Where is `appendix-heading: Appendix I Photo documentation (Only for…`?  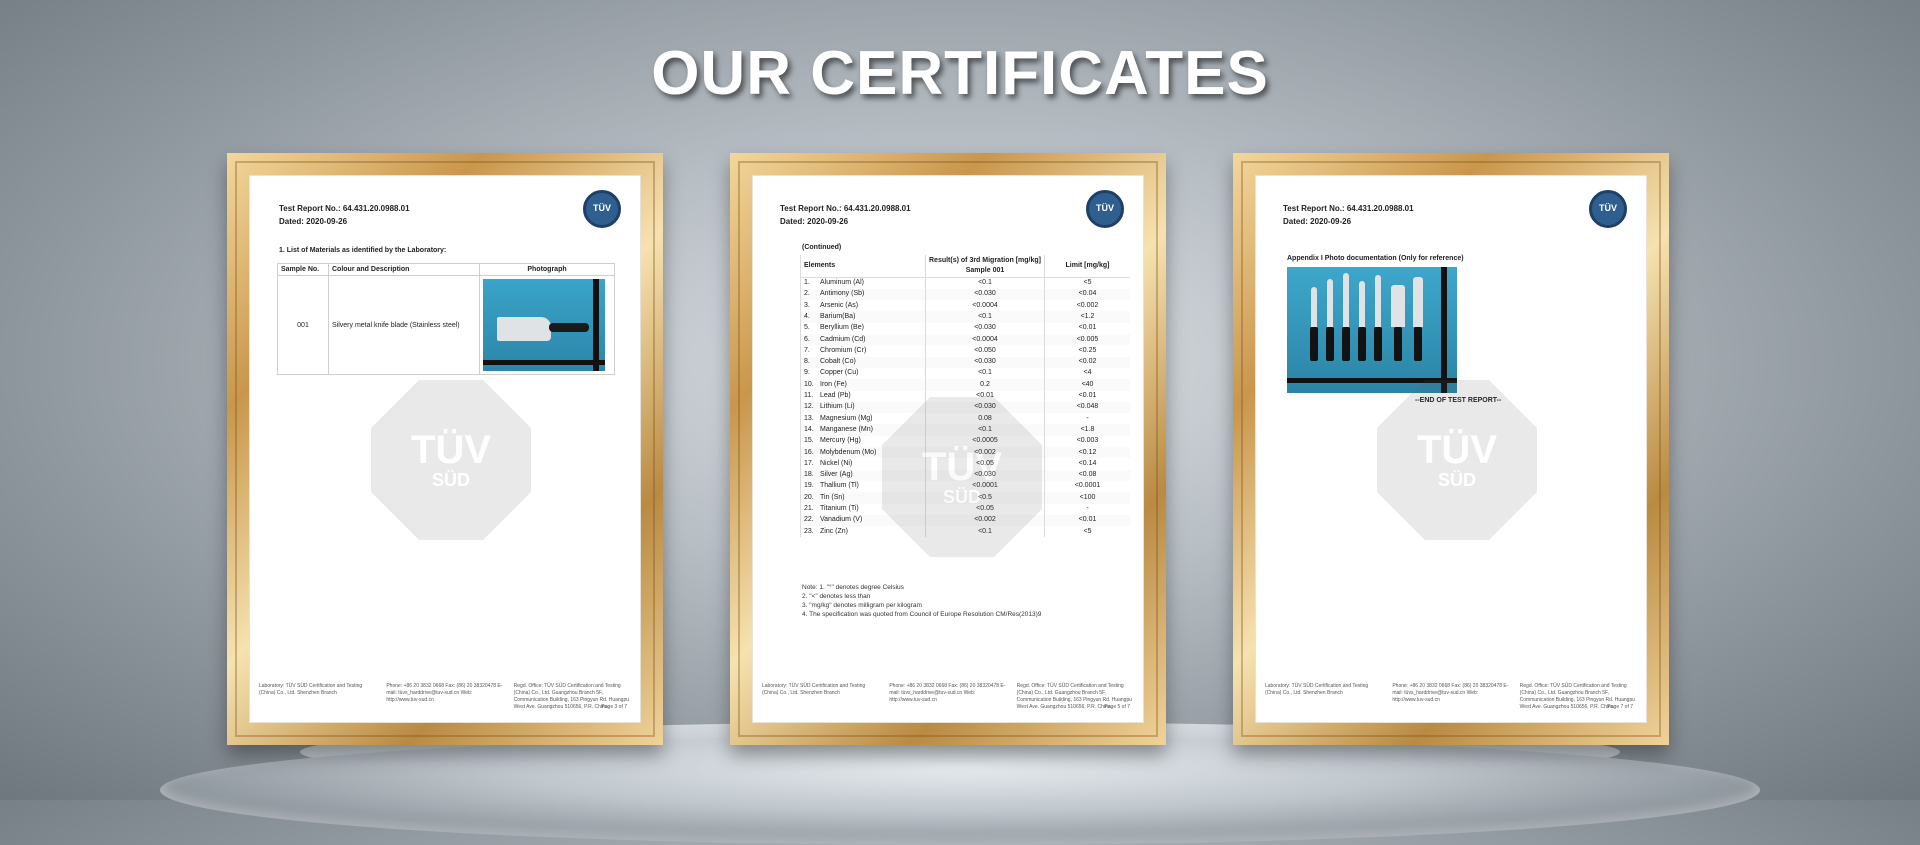
appendix-heading: Appendix I Photo documentation (Only for… is located at coordinates (1375, 258).